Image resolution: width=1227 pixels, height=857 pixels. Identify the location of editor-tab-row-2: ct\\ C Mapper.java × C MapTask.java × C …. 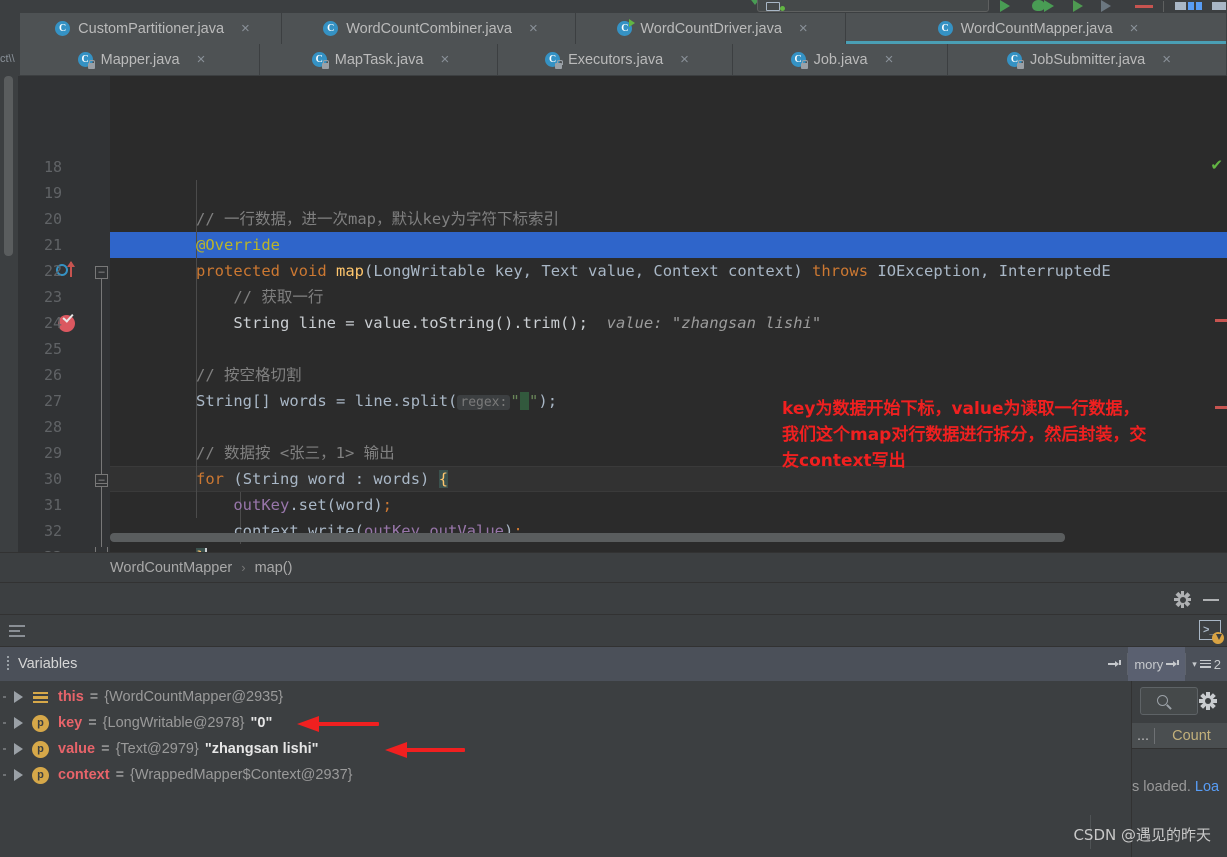
(613, 59).